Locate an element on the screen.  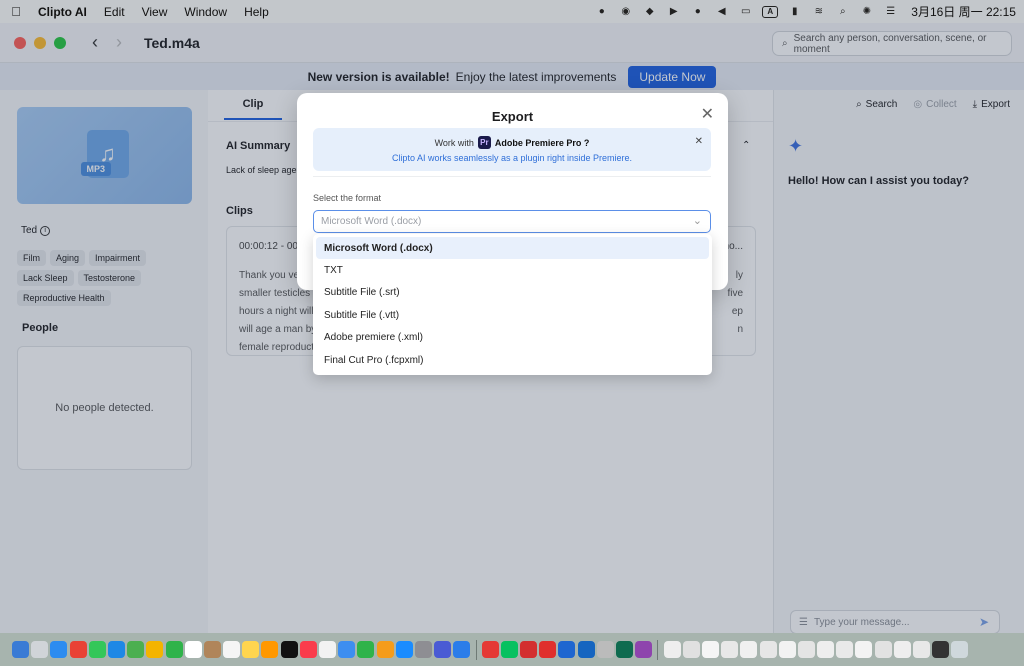
facetime-icon is located at coordinates (174, 649).